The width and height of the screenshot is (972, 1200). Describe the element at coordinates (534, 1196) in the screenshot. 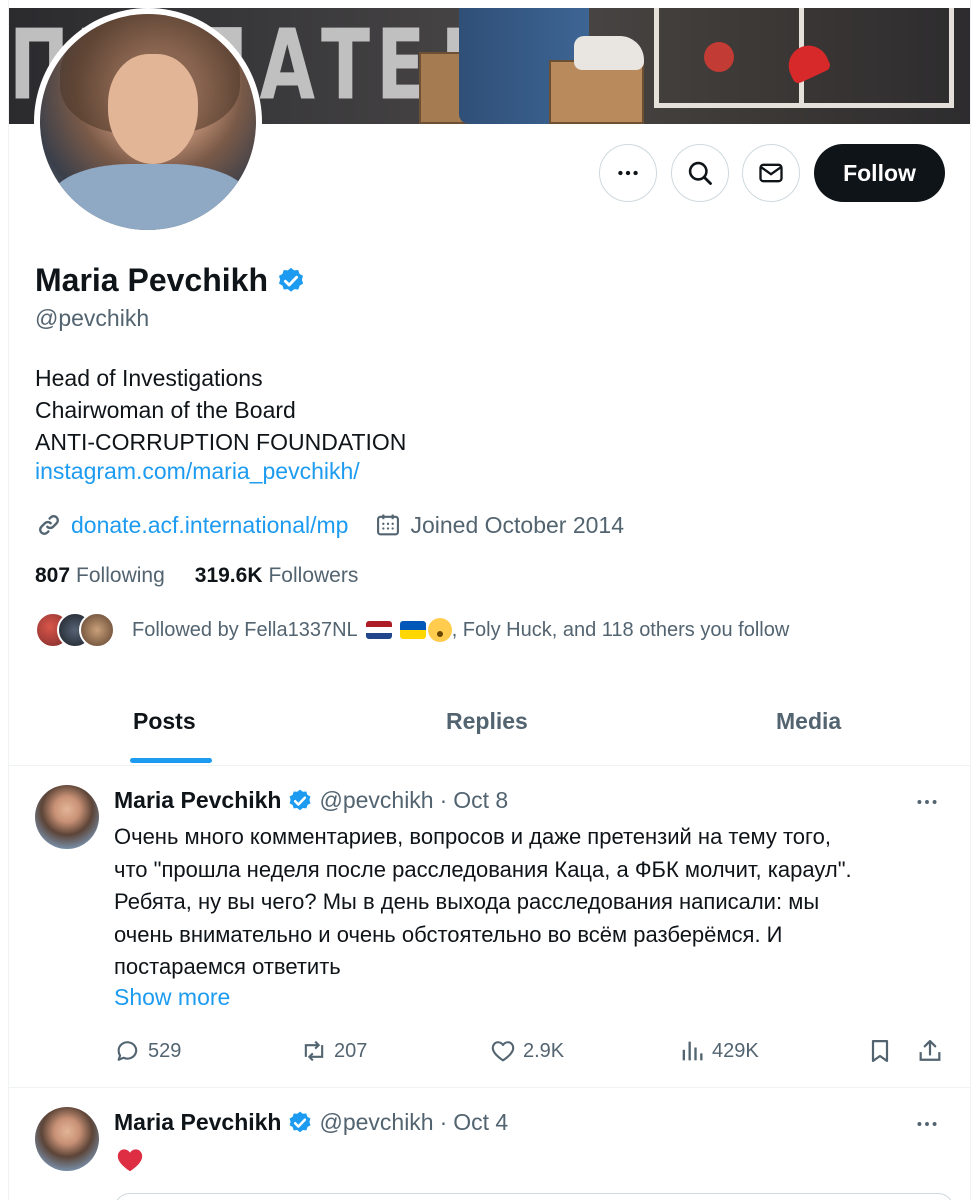

I see `quoted-post-card` at that location.